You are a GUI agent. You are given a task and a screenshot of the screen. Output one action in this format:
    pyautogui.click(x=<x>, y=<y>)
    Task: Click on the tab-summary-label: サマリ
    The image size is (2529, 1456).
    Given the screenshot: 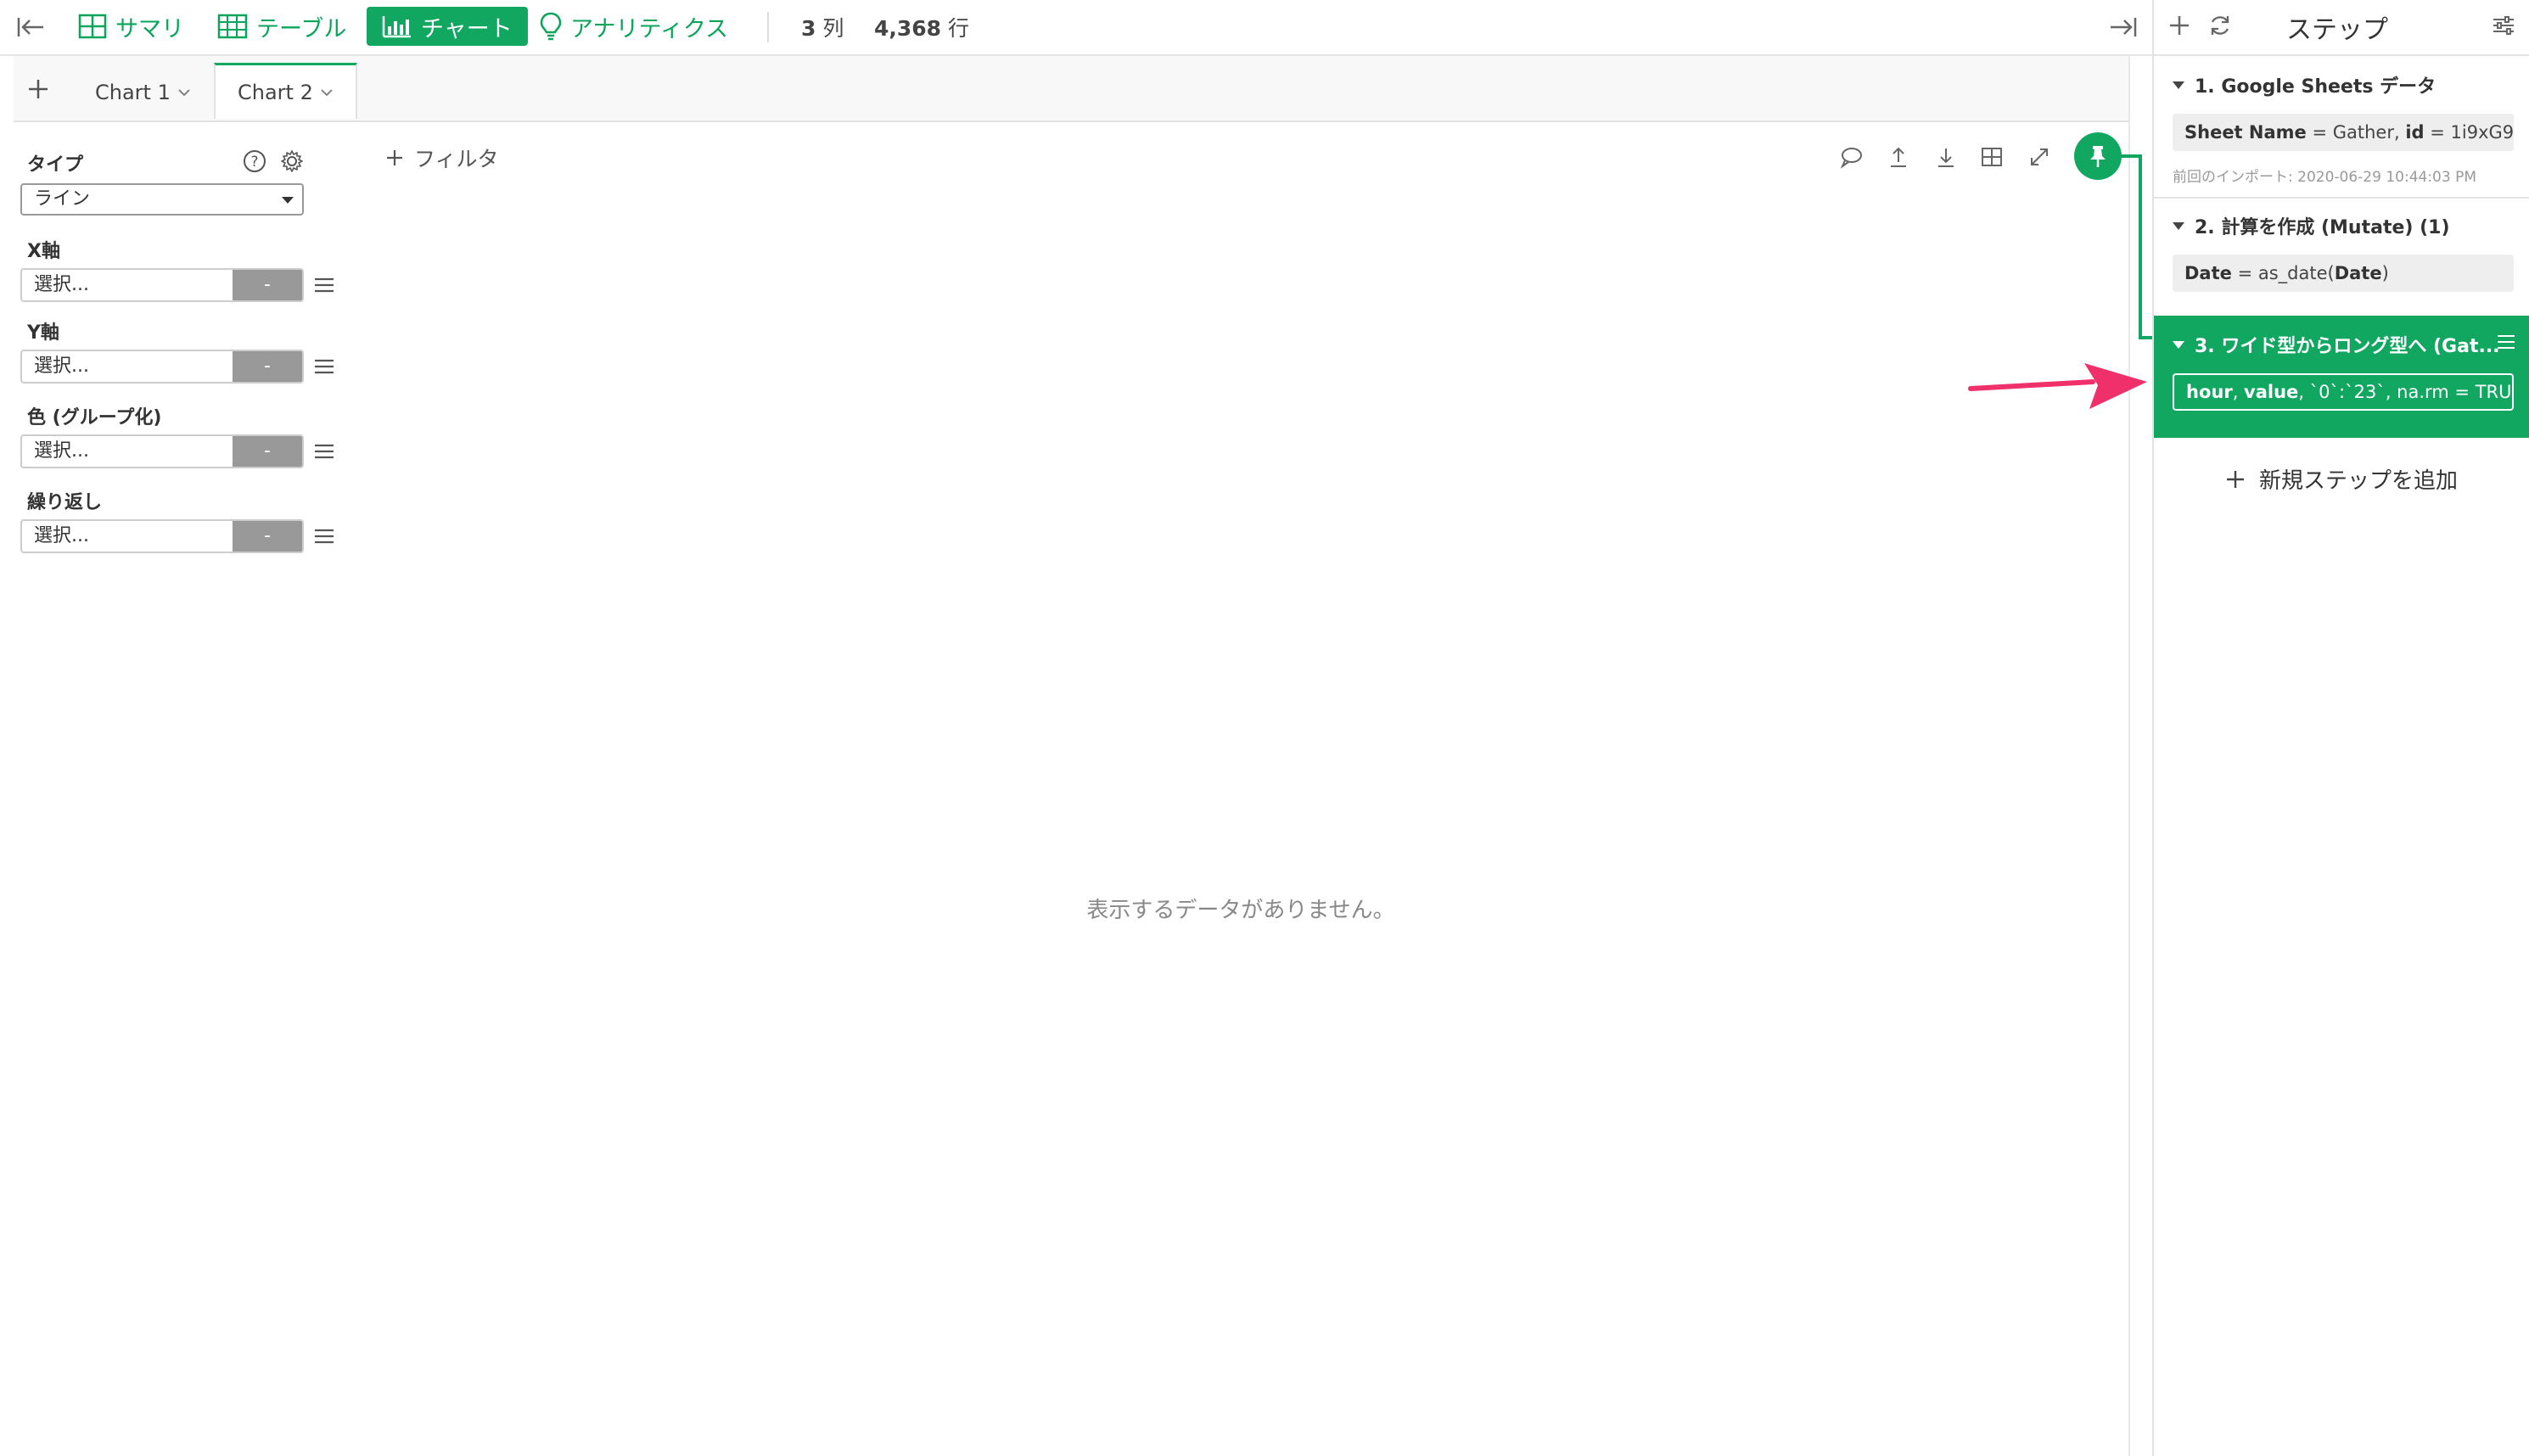 What is the action you would take?
    pyautogui.click(x=149, y=28)
    